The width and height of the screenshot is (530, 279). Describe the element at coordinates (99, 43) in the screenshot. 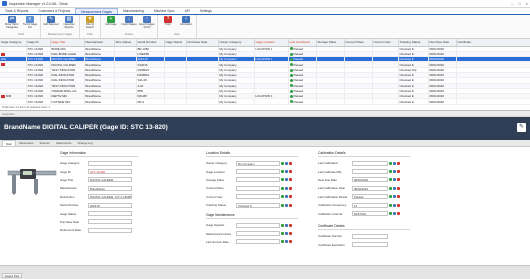

I see `column-header: Manufacturer` at that location.